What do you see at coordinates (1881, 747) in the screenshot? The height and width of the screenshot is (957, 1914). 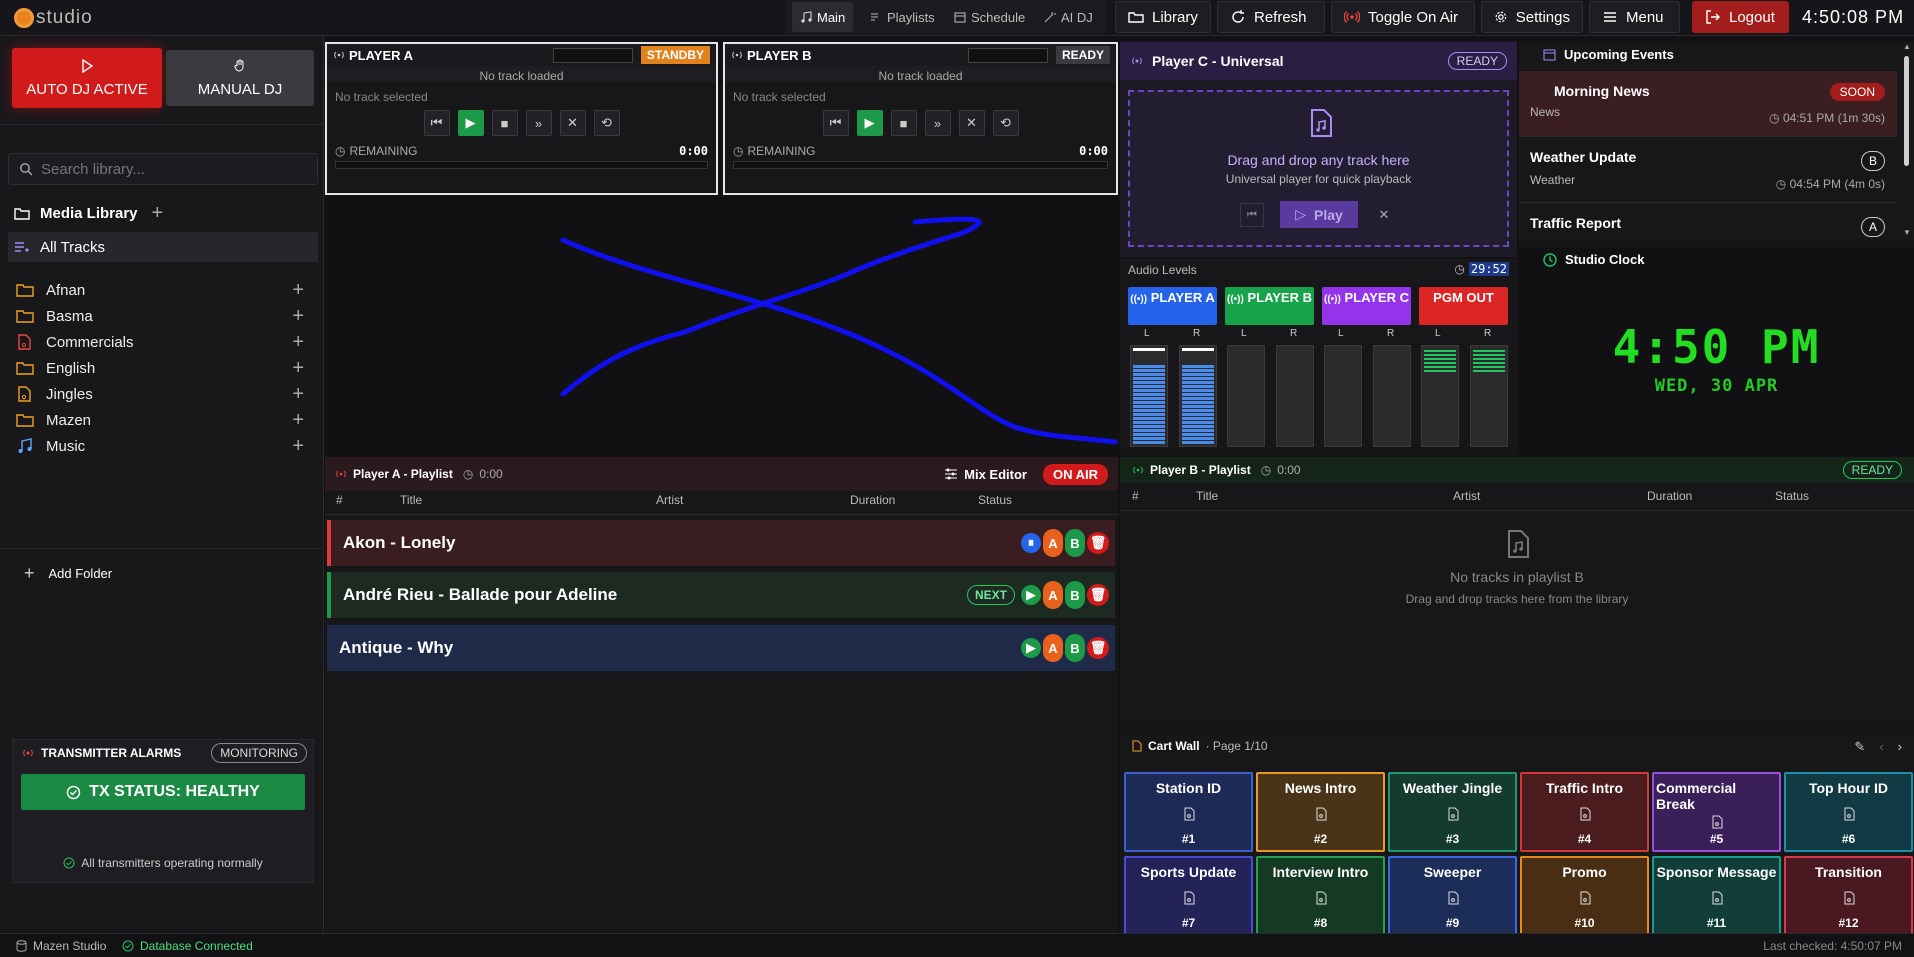 I see `chevron-left-icon: ‹` at bounding box center [1881, 747].